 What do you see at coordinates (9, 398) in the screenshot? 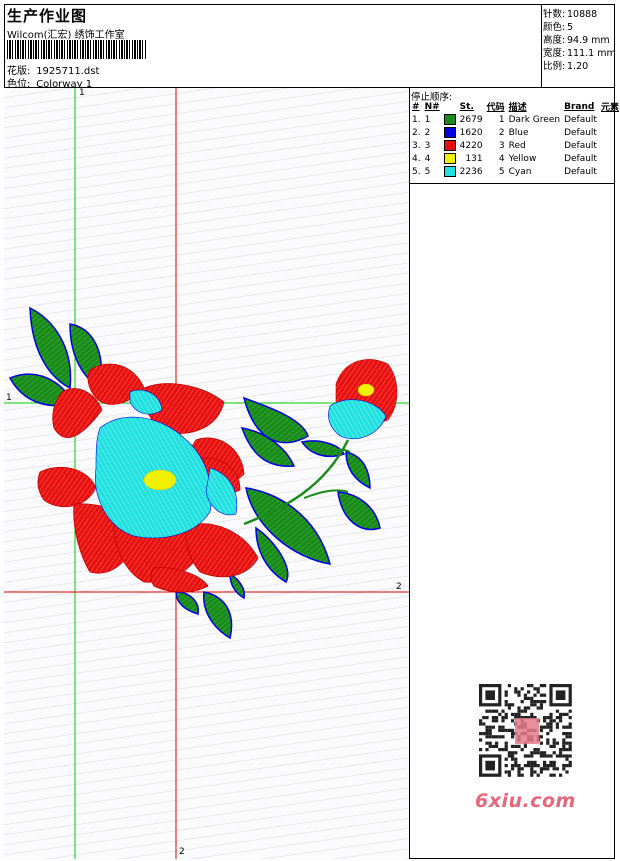
I see `guide-label-left-1: 1` at bounding box center [9, 398].